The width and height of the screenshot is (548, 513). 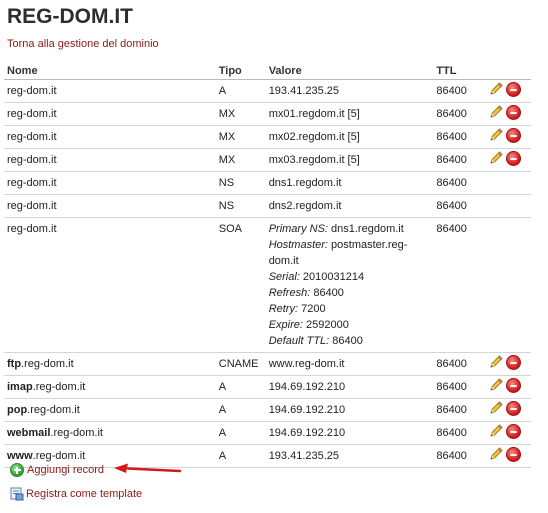 I want to click on soa-line: dom.it, so click(x=350, y=261).